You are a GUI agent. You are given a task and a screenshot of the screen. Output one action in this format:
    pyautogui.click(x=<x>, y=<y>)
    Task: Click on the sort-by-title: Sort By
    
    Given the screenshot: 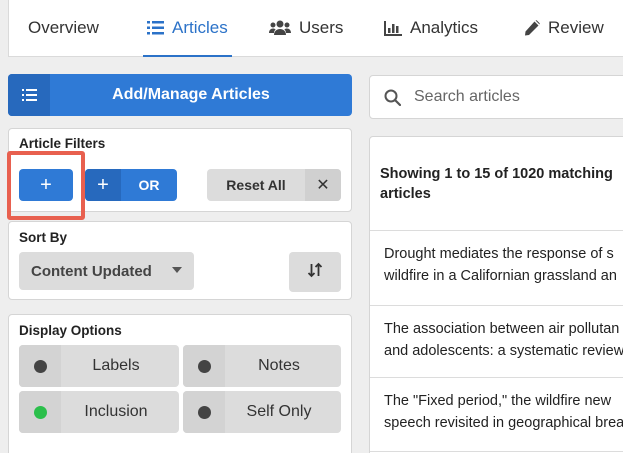 What is the action you would take?
    pyautogui.click(x=43, y=237)
    